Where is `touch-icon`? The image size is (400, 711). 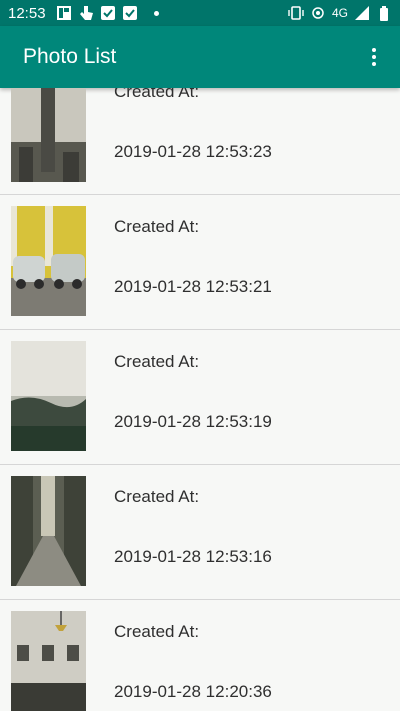
touch-icon is located at coordinates (86, 13).